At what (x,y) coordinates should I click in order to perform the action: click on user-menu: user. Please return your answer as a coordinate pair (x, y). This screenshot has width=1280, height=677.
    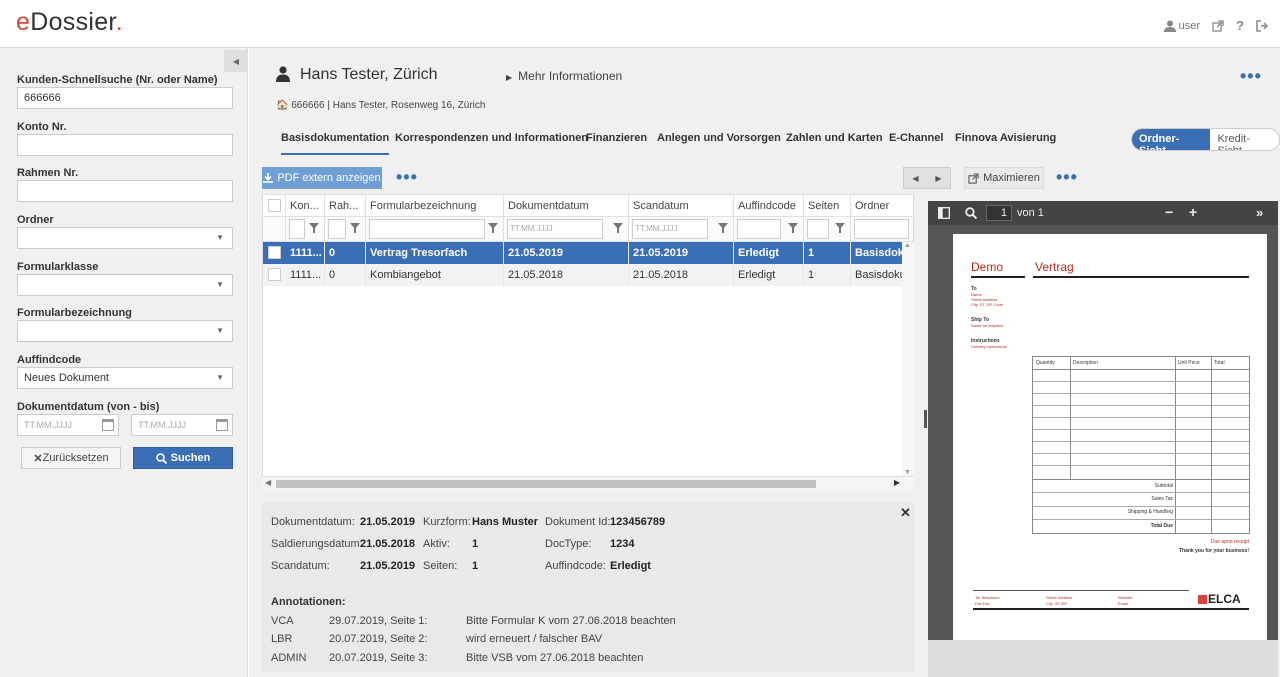
    Looking at the image, I should click on (1181, 26).